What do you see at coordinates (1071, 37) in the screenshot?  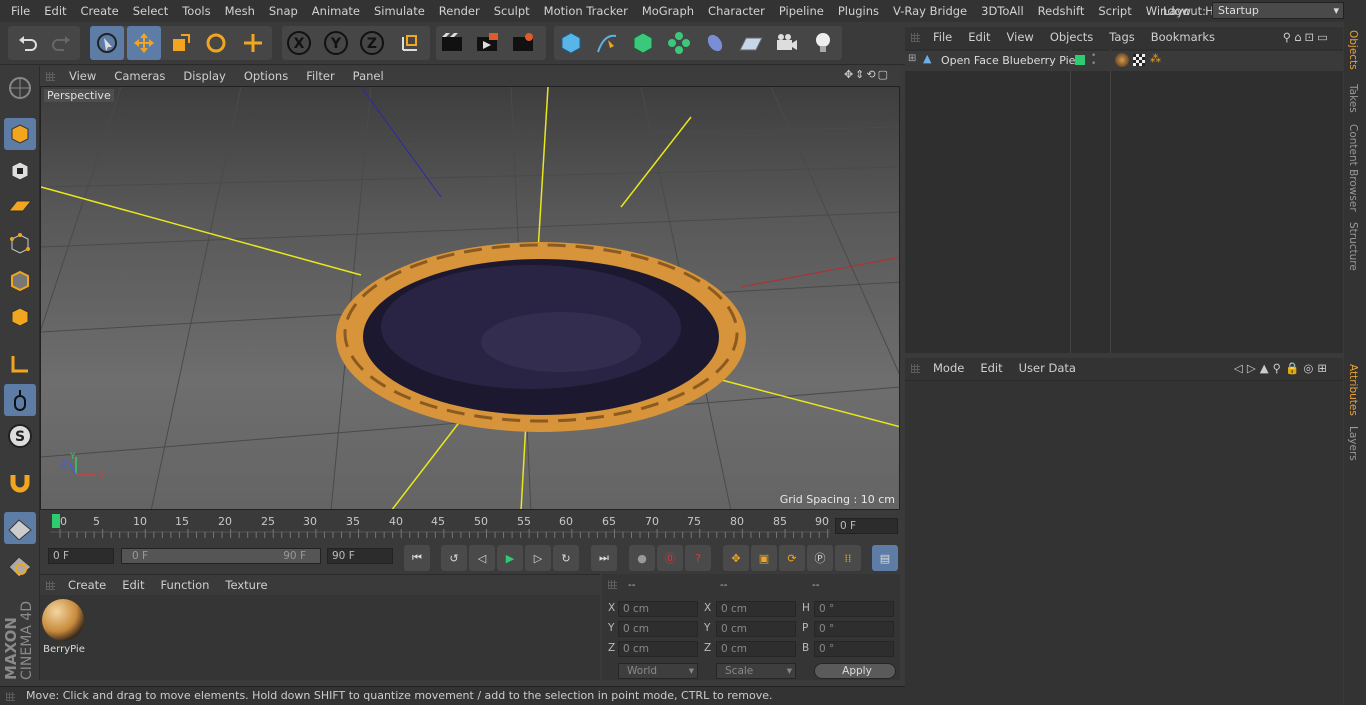 I see `object-menu-objects: Objects` at bounding box center [1071, 37].